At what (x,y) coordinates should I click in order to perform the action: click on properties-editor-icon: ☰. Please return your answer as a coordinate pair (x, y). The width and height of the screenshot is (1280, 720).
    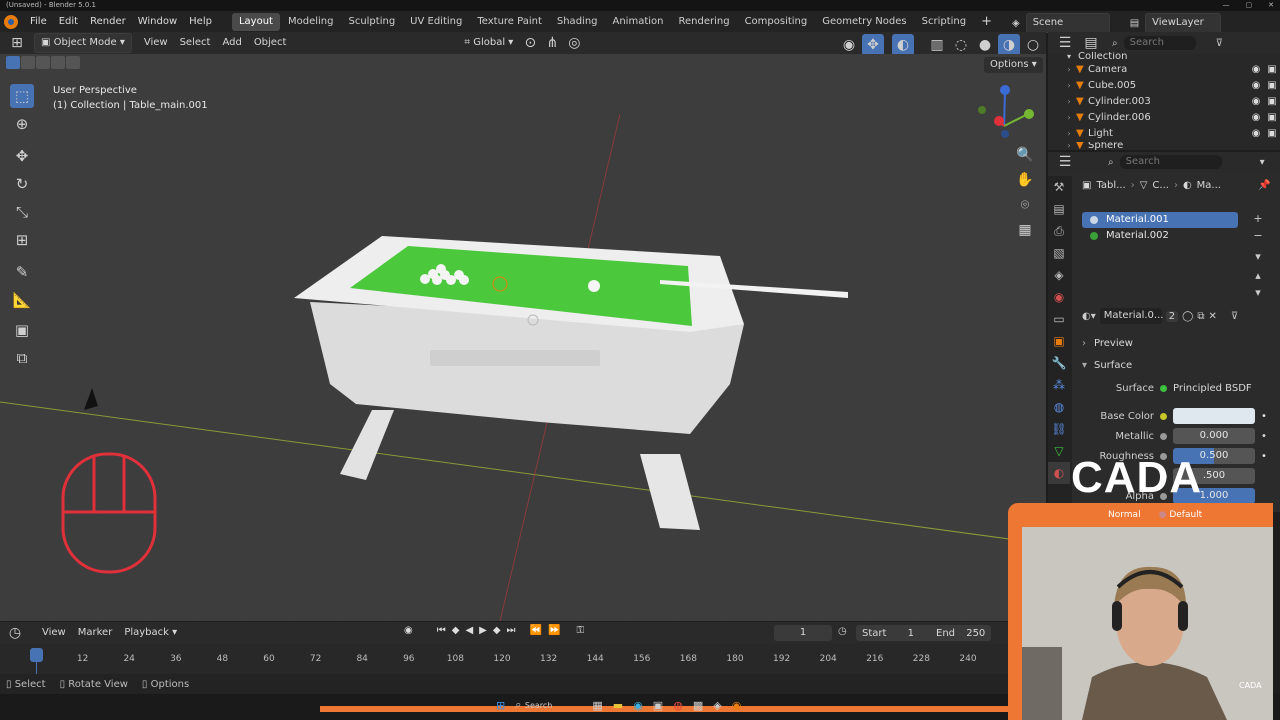
    Looking at the image, I should click on (1065, 162).